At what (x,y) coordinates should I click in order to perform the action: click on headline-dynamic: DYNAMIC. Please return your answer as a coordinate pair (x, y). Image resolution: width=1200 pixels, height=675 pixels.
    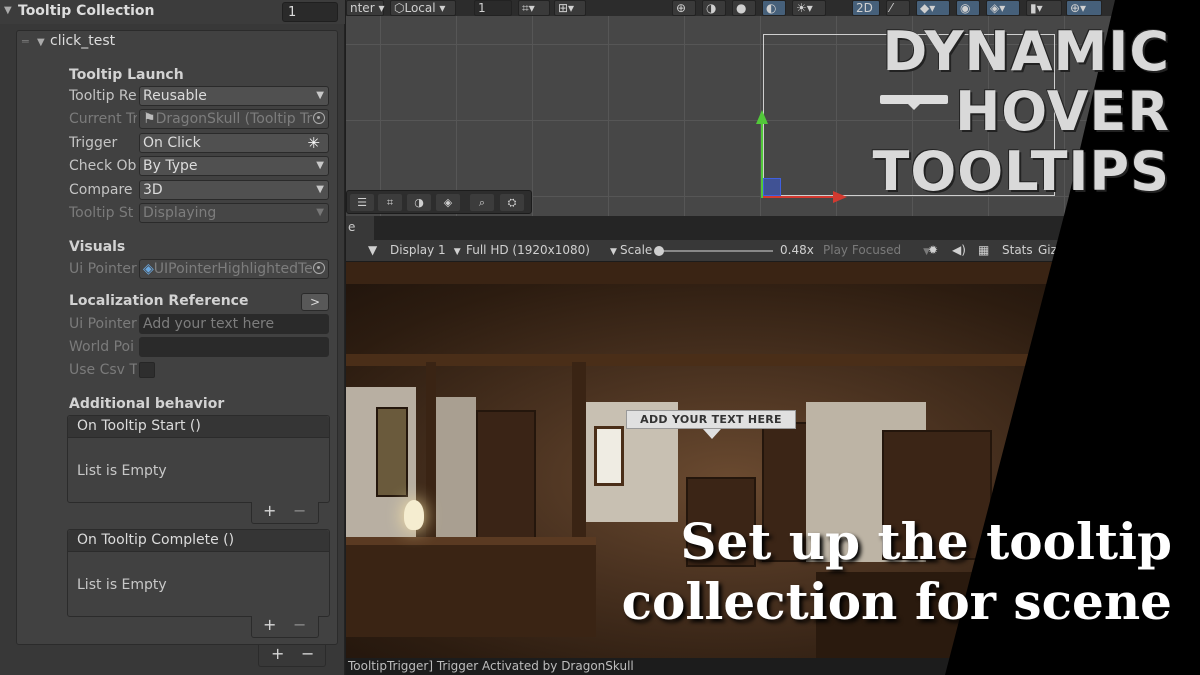
    Looking at the image, I should click on (1026, 51).